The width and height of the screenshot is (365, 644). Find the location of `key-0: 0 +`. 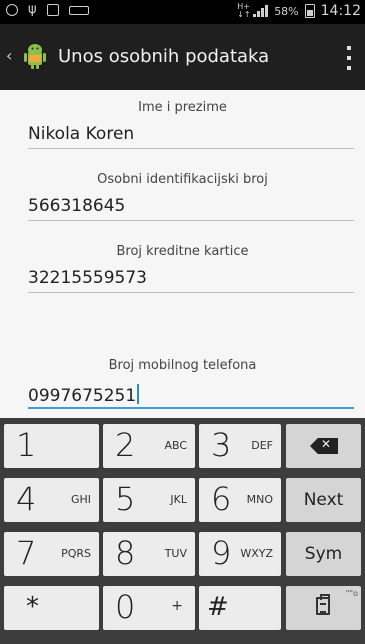

key-0: 0 + is located at coordinates (149, 608).